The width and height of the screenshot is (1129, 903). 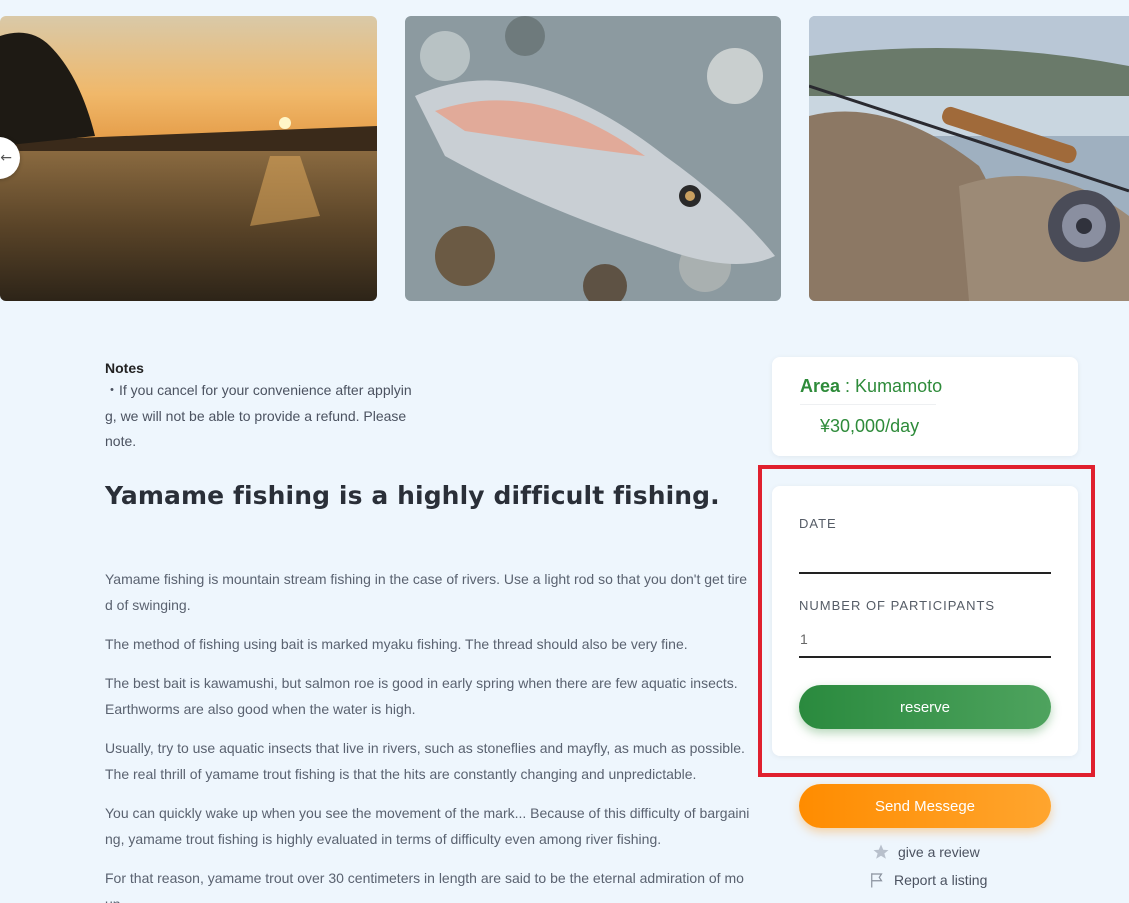 I want to click on give-review-link: give a review, so click(x=926, y=852).